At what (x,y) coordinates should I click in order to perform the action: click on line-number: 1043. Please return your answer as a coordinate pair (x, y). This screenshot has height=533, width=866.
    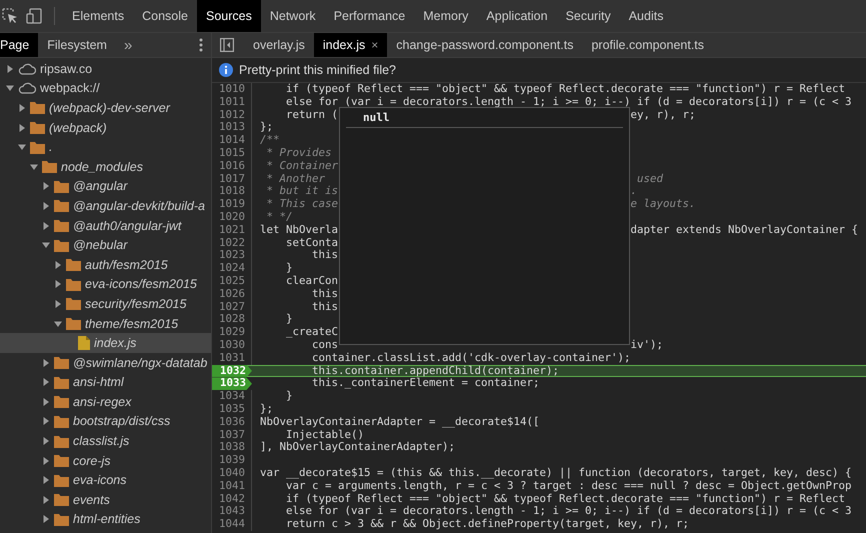
    Looking at the image, I should click on (232, 511).